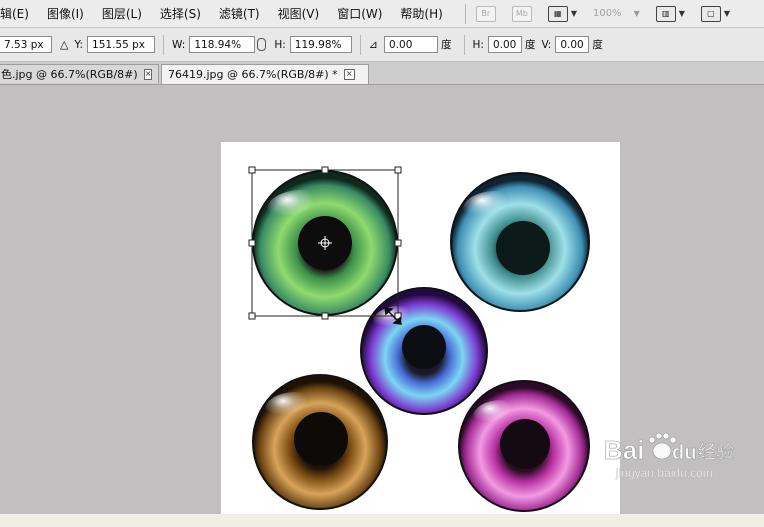 This screenshot has width=764, height=527. I want to click on bridge-icon: Br, so click(485, 13).